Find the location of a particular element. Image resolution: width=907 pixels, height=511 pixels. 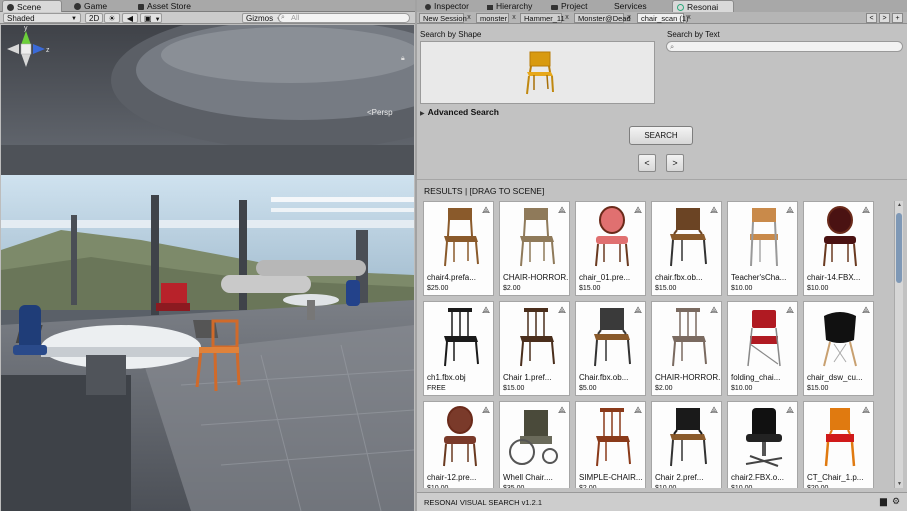

advanced-search-toggle: ▶ Advanced Search is located at coordinates (459, 112).